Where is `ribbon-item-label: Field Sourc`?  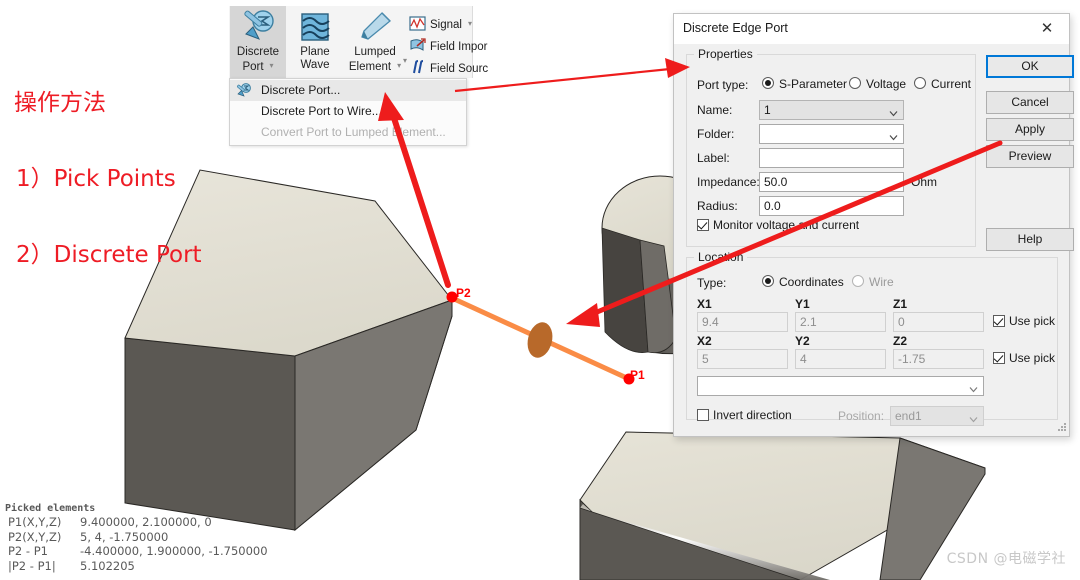
ribbon-item-label: Field Sourc is located at coordinates (459, 69).